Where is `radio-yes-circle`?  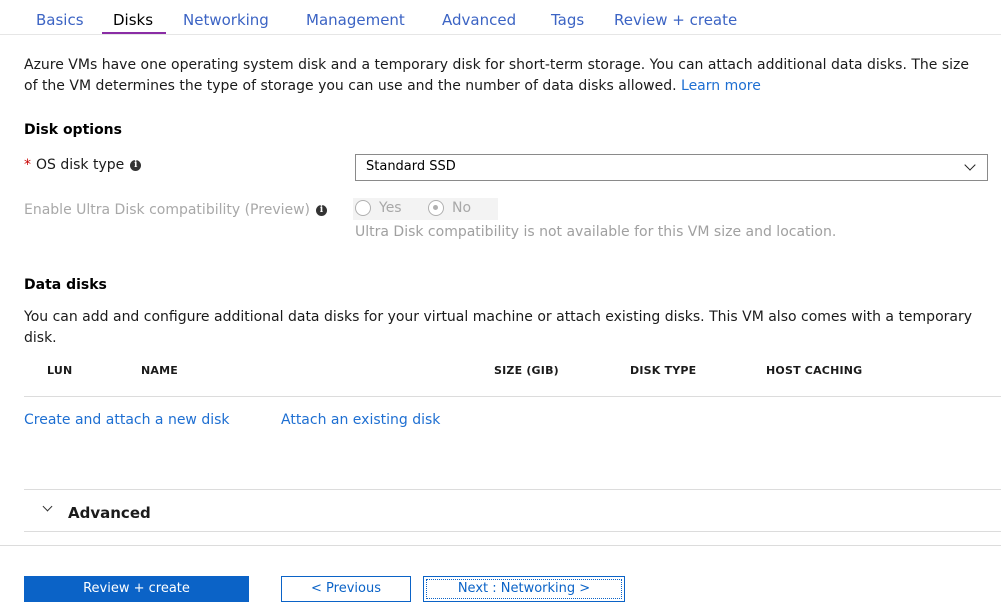
radio-yes-circle is located at coordinates (363, 208).